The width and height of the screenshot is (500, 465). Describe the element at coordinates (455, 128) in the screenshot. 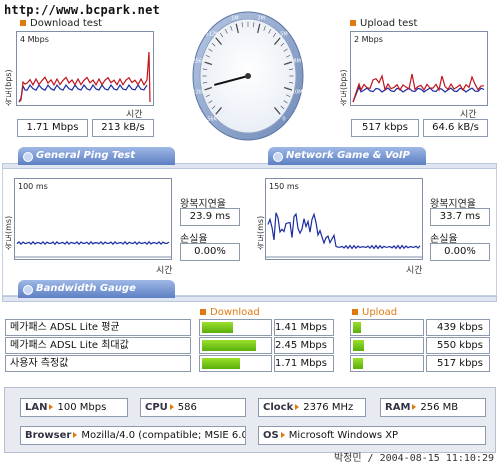

I see `upload-kBs-value: 64.6 kB/s` at that location.